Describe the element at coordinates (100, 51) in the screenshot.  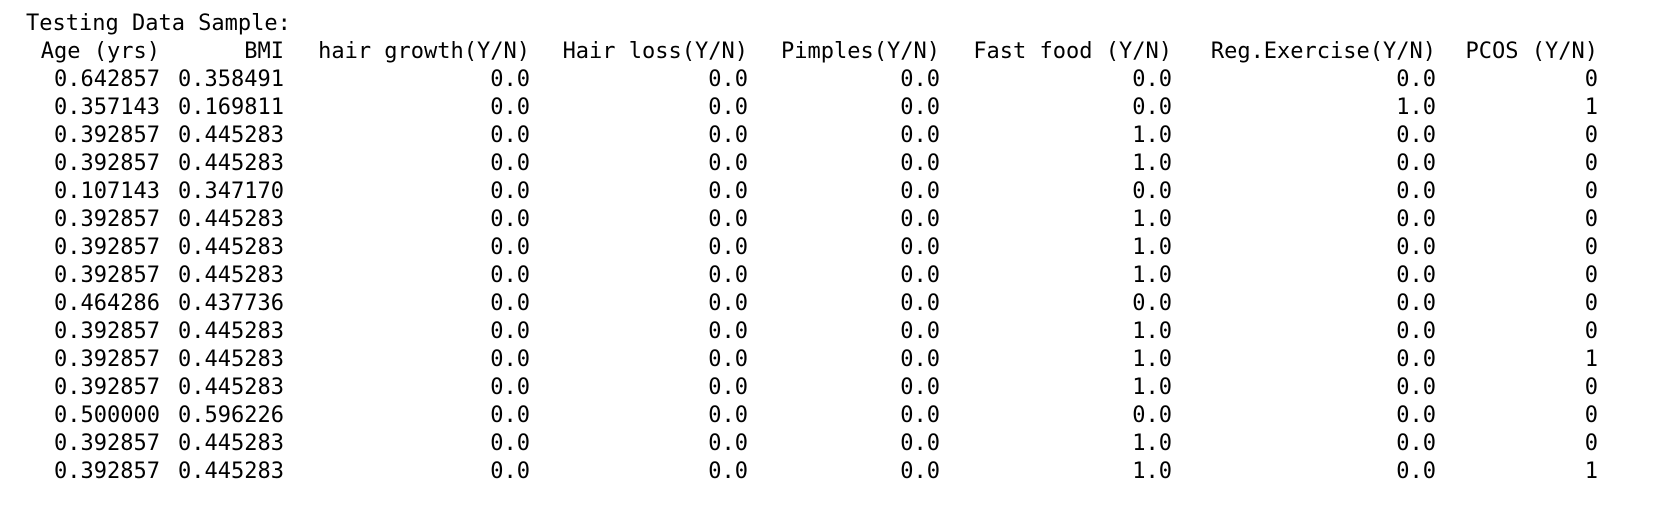
I see `column-header-age: Age (yrs)` at that location.